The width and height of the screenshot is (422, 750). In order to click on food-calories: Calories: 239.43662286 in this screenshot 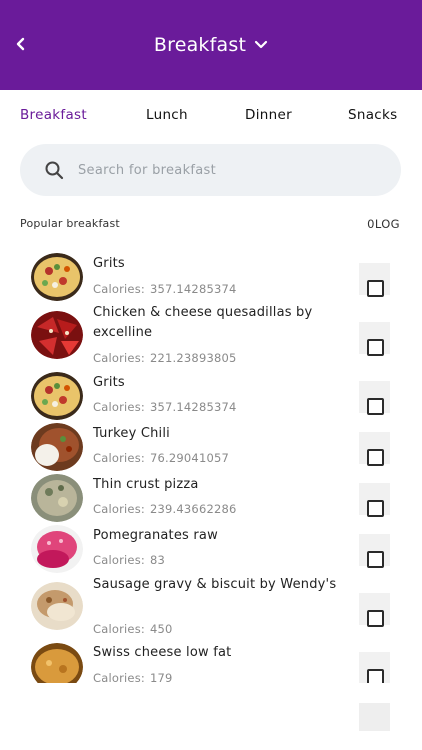, I will do `click(165, 509)`.